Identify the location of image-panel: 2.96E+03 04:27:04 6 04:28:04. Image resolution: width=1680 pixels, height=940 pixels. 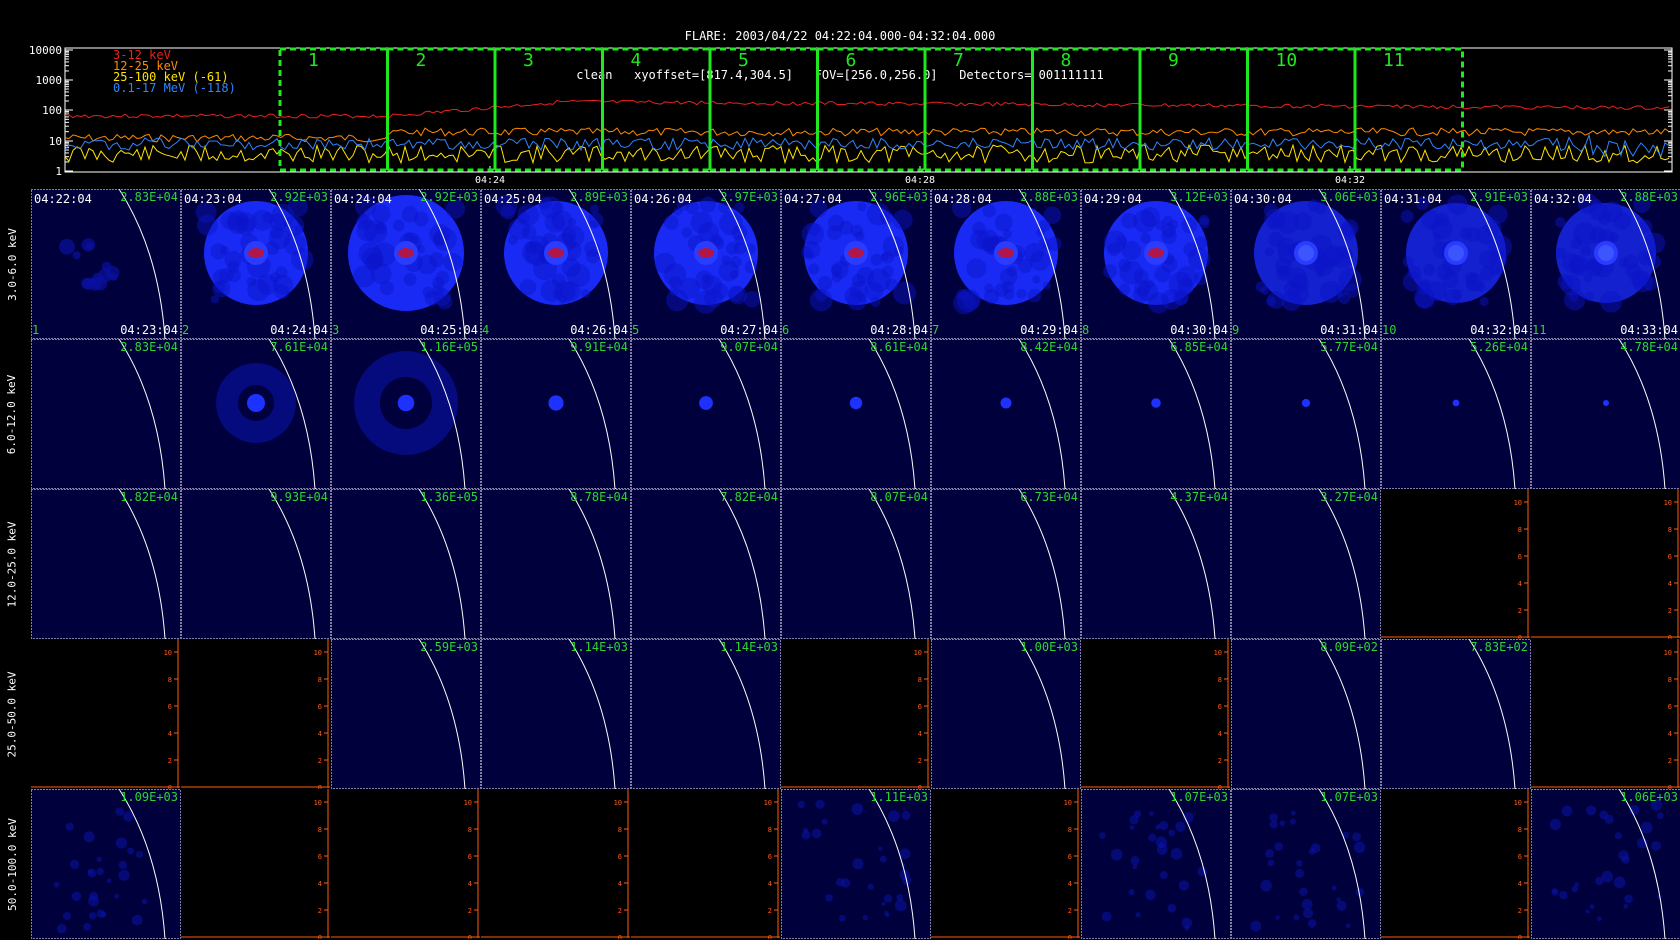
(856, 264).